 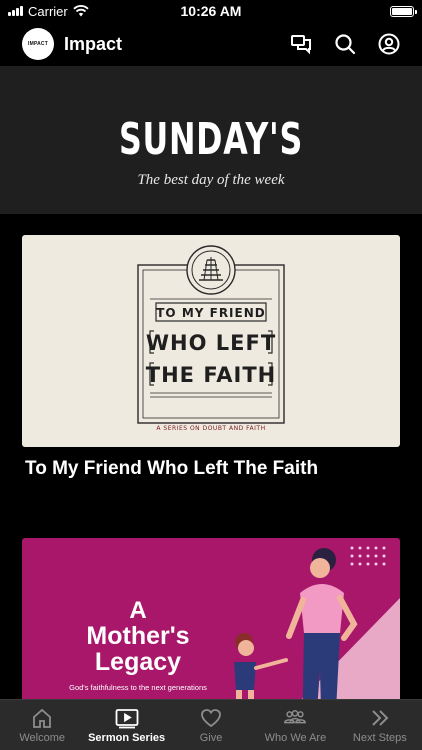 I want to click on status-bar: Carrier 10:26 AM, so click(x=211, y=11).